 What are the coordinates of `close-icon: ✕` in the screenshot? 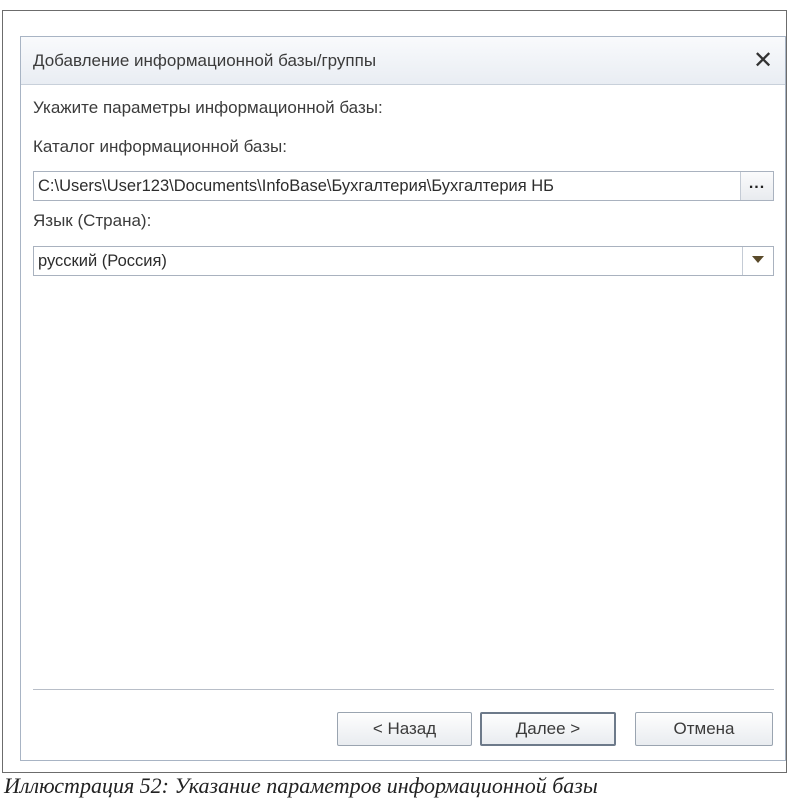 It's located at (763, 60).